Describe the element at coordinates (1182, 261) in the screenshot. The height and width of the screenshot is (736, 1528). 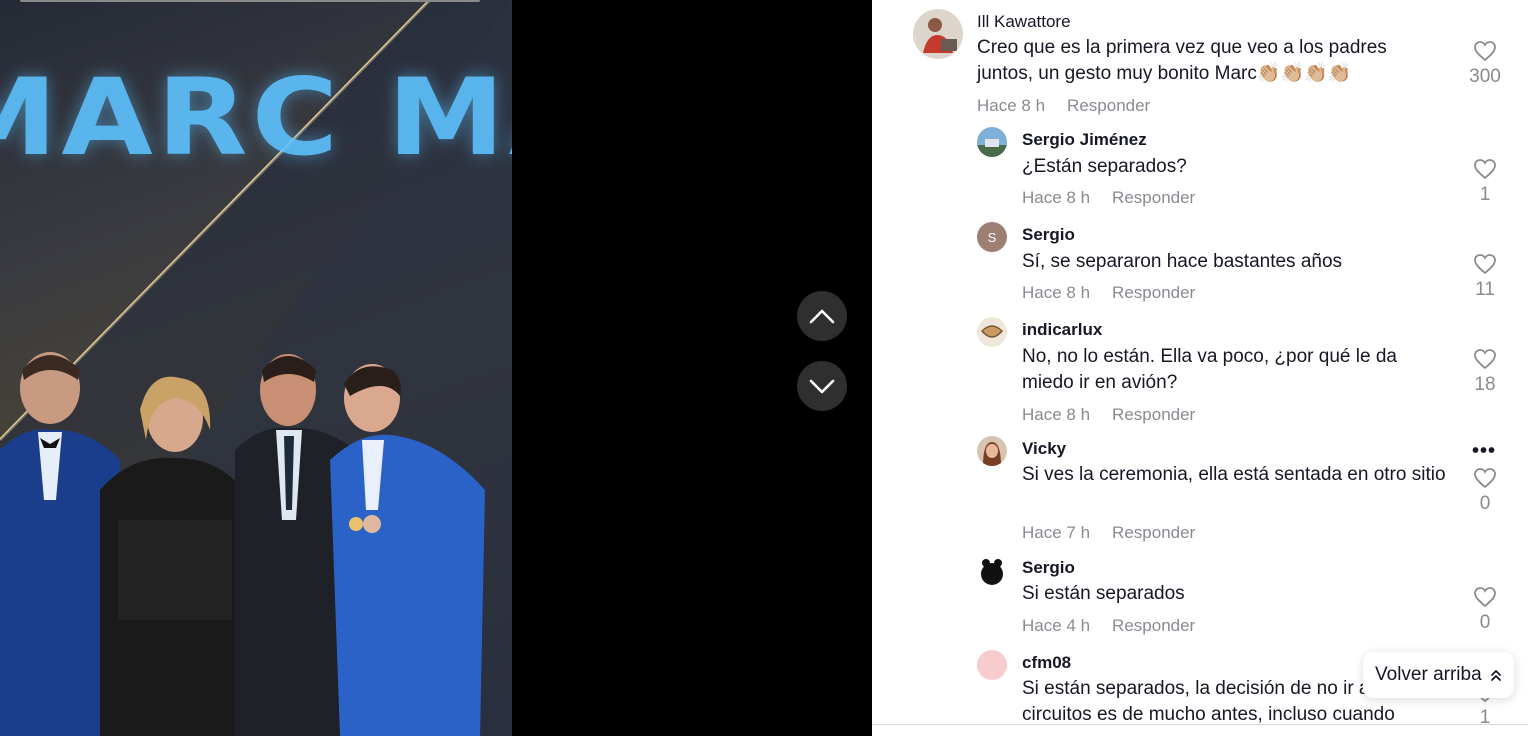
I see `comment-text: Sí, se separaron hace bastantes años` at that location.